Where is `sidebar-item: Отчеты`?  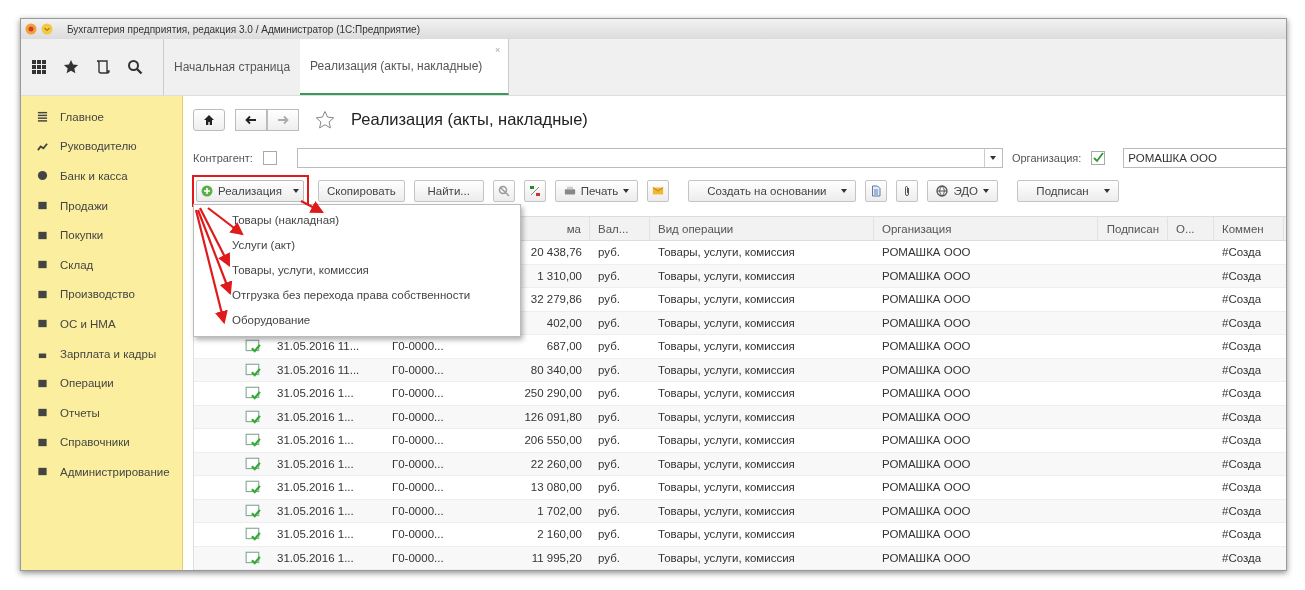
sidebar-item: Отчеты is located at coordinates (101, 412).